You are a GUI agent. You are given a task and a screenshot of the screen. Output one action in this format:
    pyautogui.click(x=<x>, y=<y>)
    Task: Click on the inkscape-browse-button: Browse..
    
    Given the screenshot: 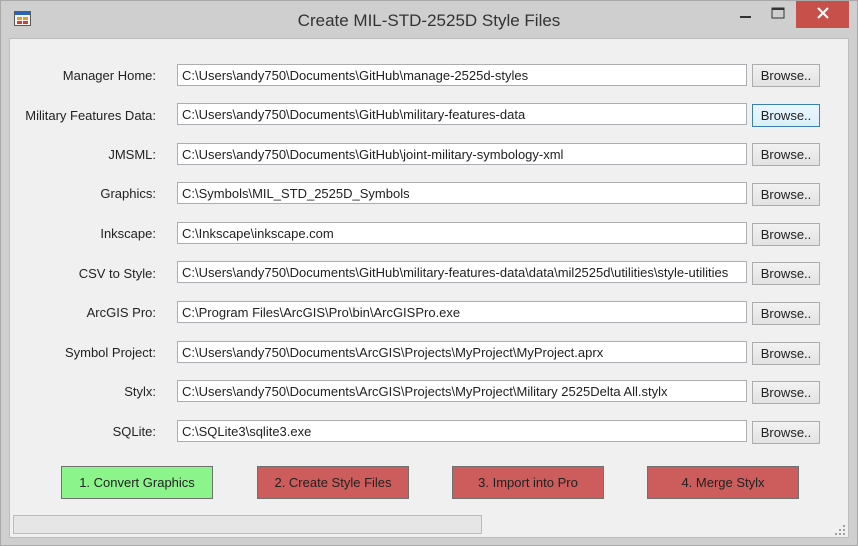 What is the action you would take?
    pyautogui.click(x=786, y=234)
    